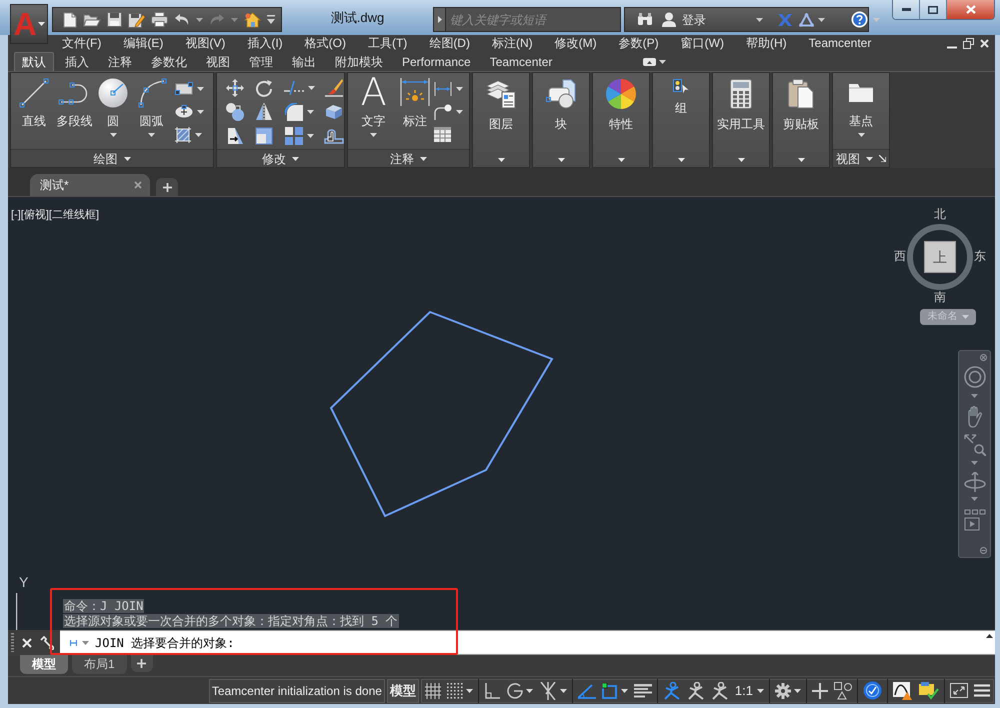 The height and width of the screenshot is (708, 1000). What do you see at coordinates (34, 61) in the screenshot?
I see `ribbon-tab: 默认` at bounding box center [34, 61].